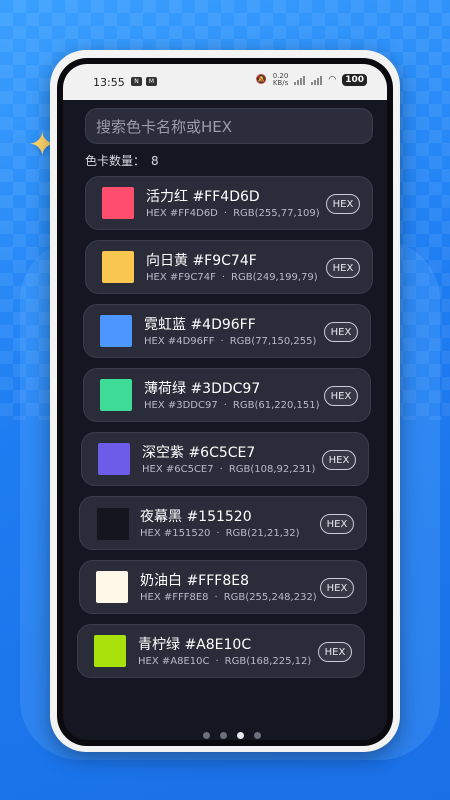  Describe the element at coordinates (195, 645) in the screenshot. I see `color-title: 青柠绿 #A8E10C` at that location.